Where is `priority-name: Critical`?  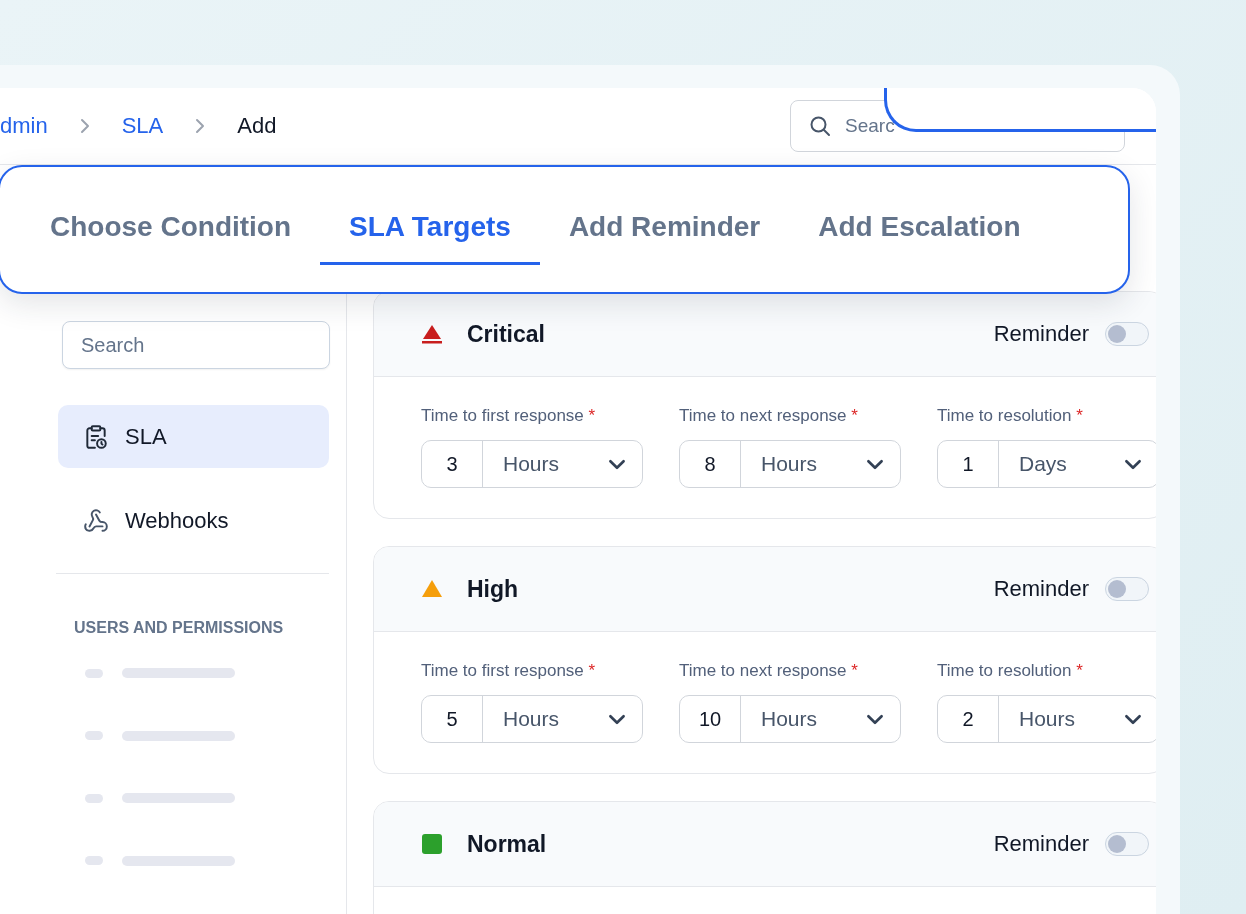 priority-name: Critical is located at coordinates (506, 334).